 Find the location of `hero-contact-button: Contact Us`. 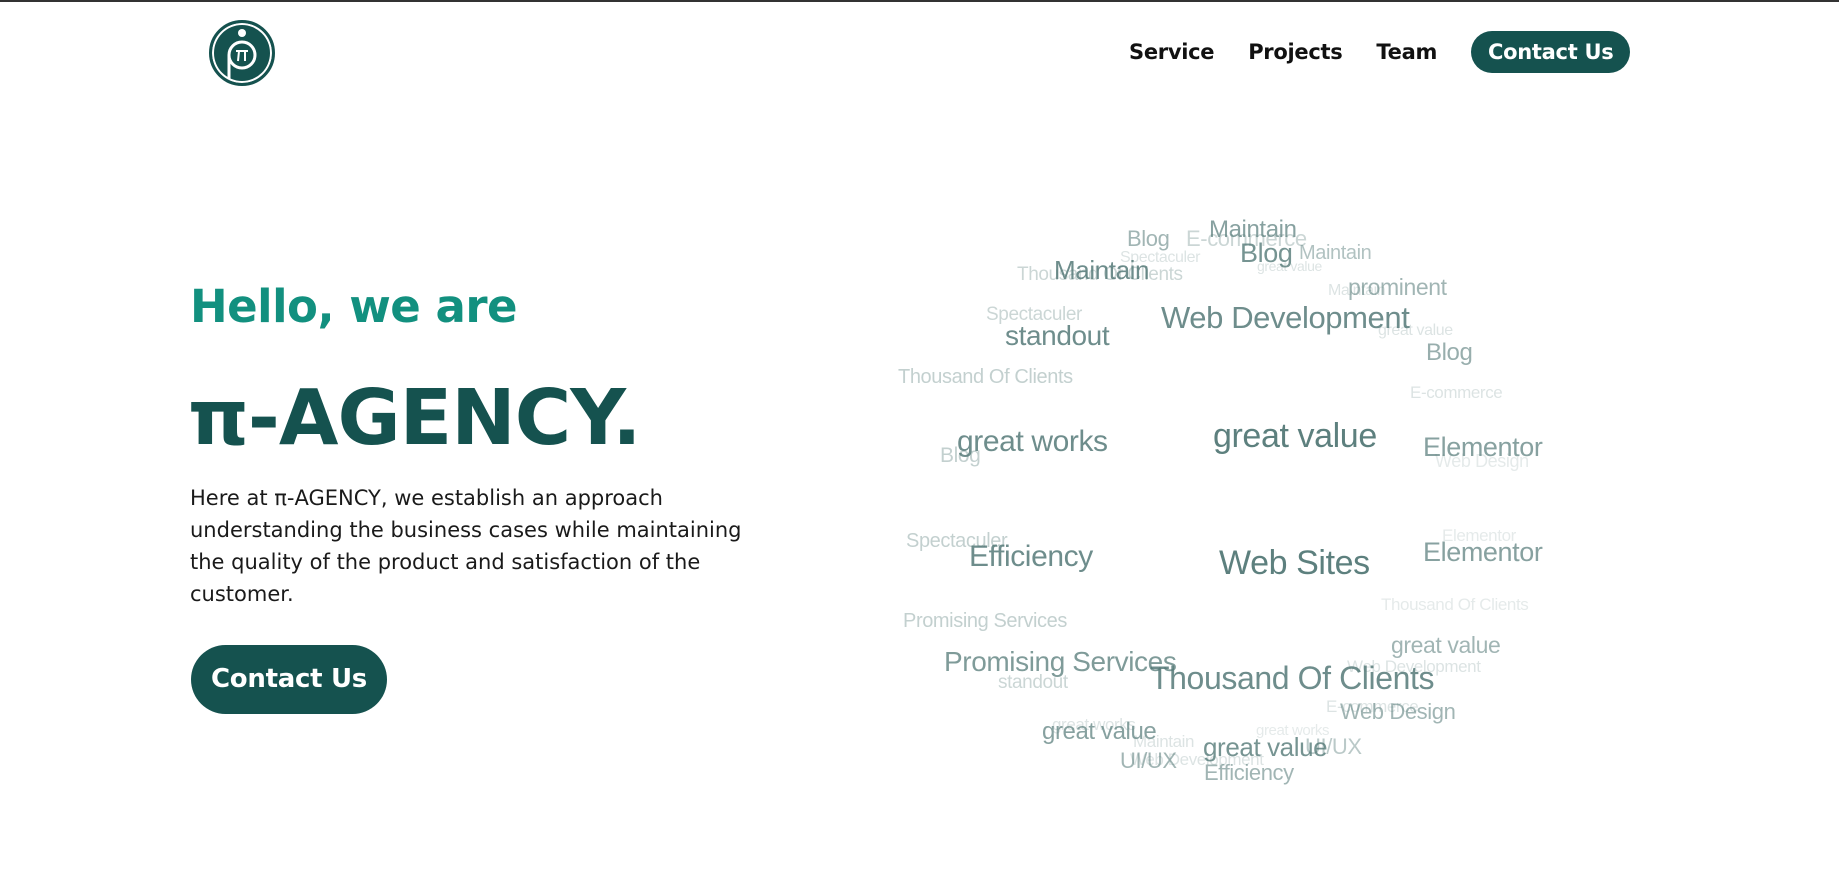

hero-contact-button: Contact Us is located at coordinates (289, 679).